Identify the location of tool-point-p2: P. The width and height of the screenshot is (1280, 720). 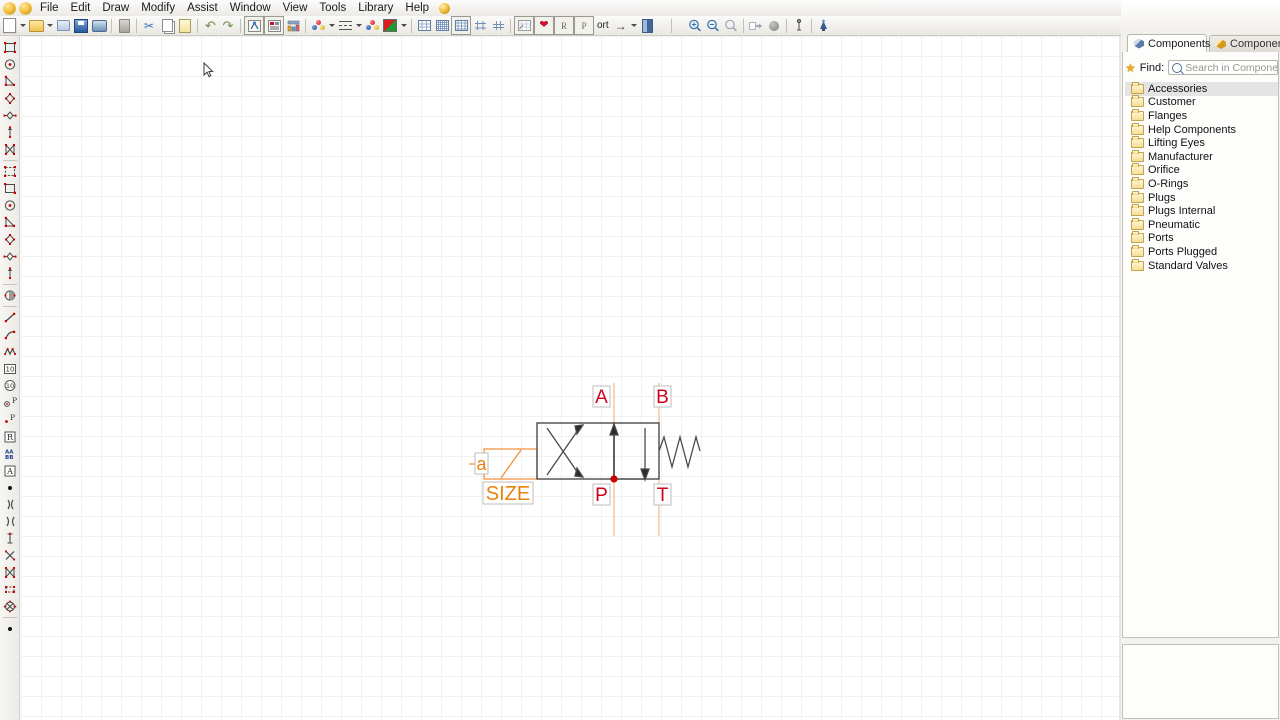
(10, 419).